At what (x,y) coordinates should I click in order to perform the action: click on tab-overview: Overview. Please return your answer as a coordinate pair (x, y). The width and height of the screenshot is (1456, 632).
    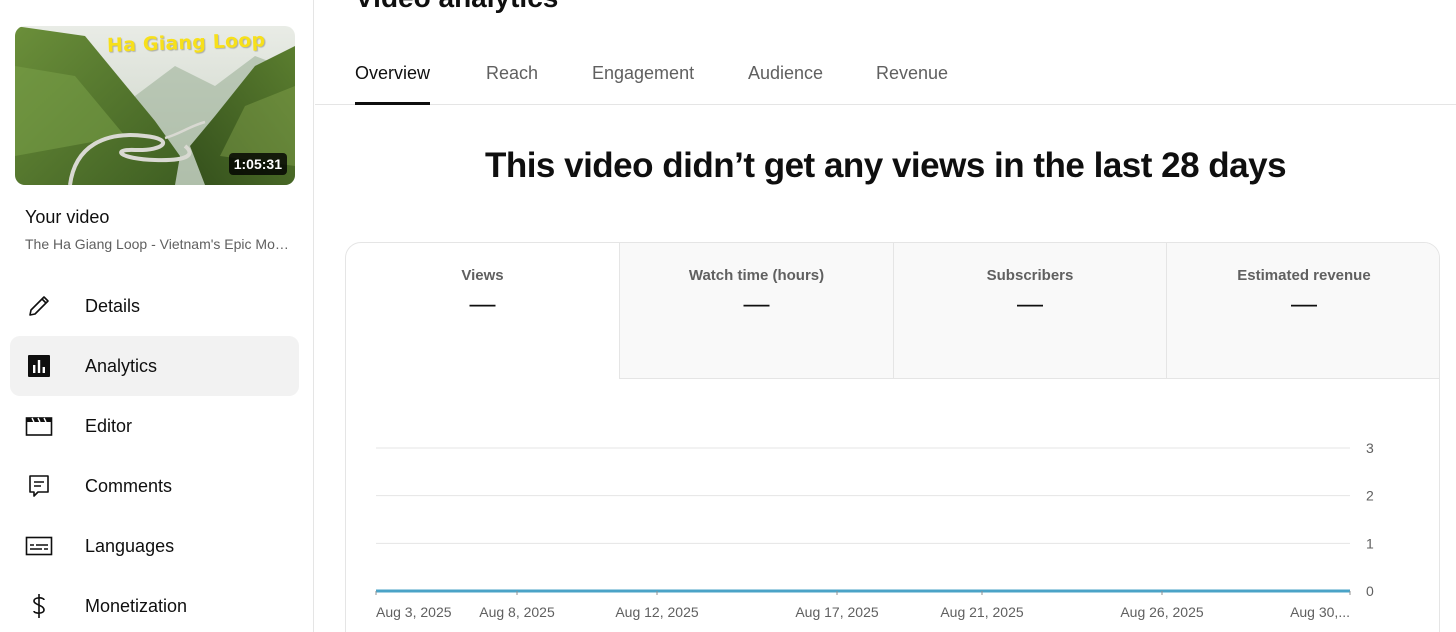
    Looking at the image, I should click on (393, 84).